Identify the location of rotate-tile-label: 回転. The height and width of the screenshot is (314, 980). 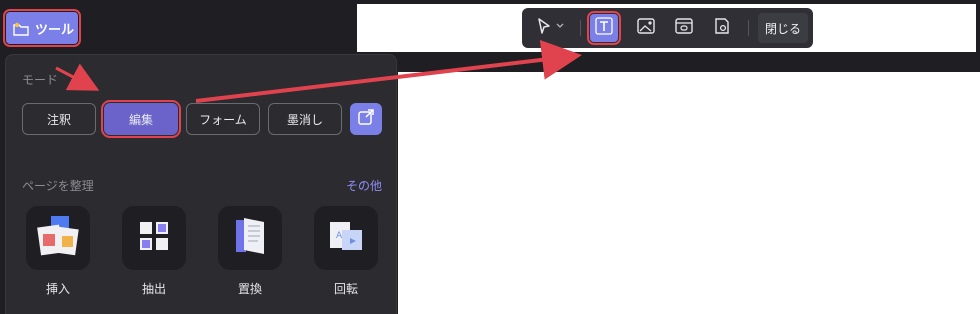
(345, 289).